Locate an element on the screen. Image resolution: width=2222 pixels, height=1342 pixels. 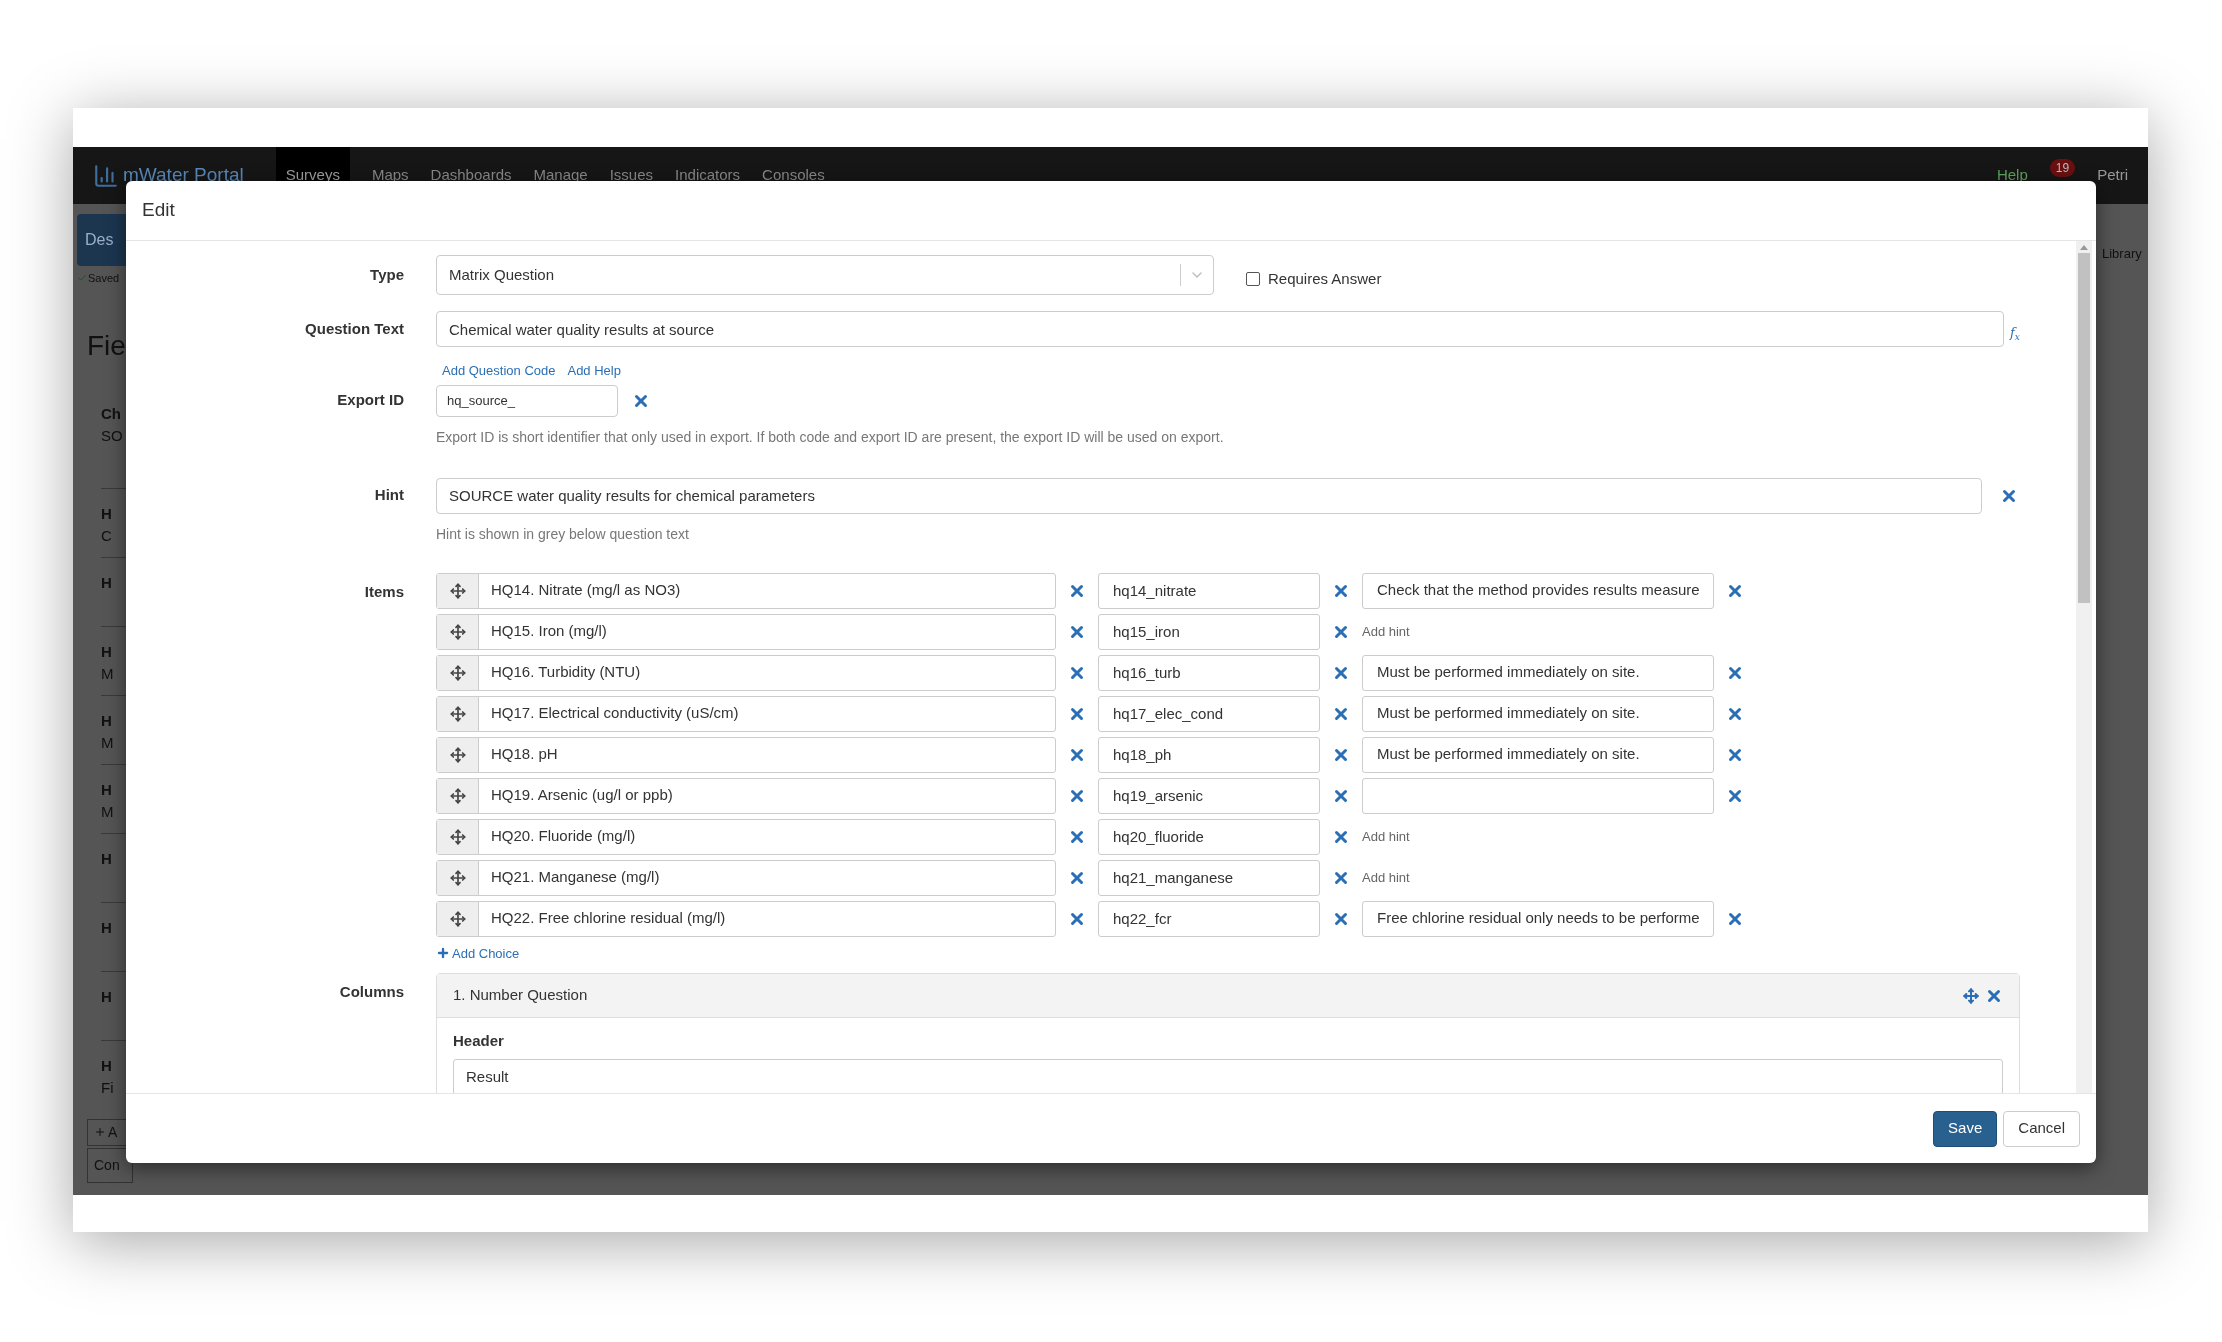
move-icon is located at coordinates (1971, 995).